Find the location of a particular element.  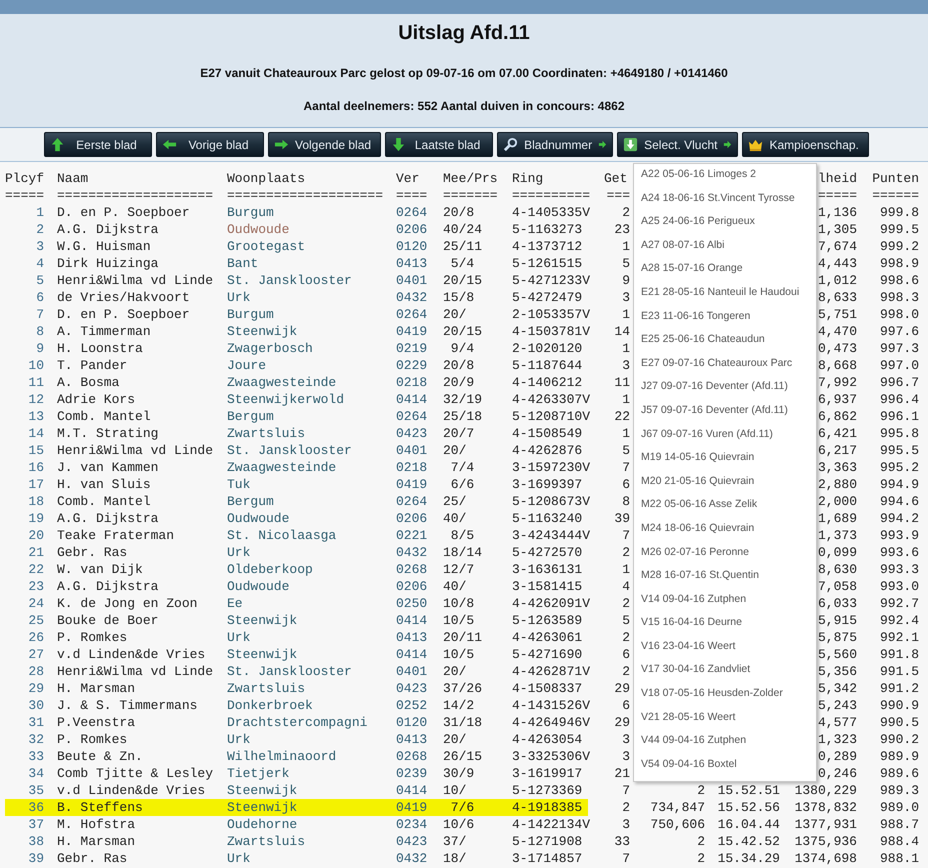

previous-page-button: Vorige blad is located at coordinates (210, 144).